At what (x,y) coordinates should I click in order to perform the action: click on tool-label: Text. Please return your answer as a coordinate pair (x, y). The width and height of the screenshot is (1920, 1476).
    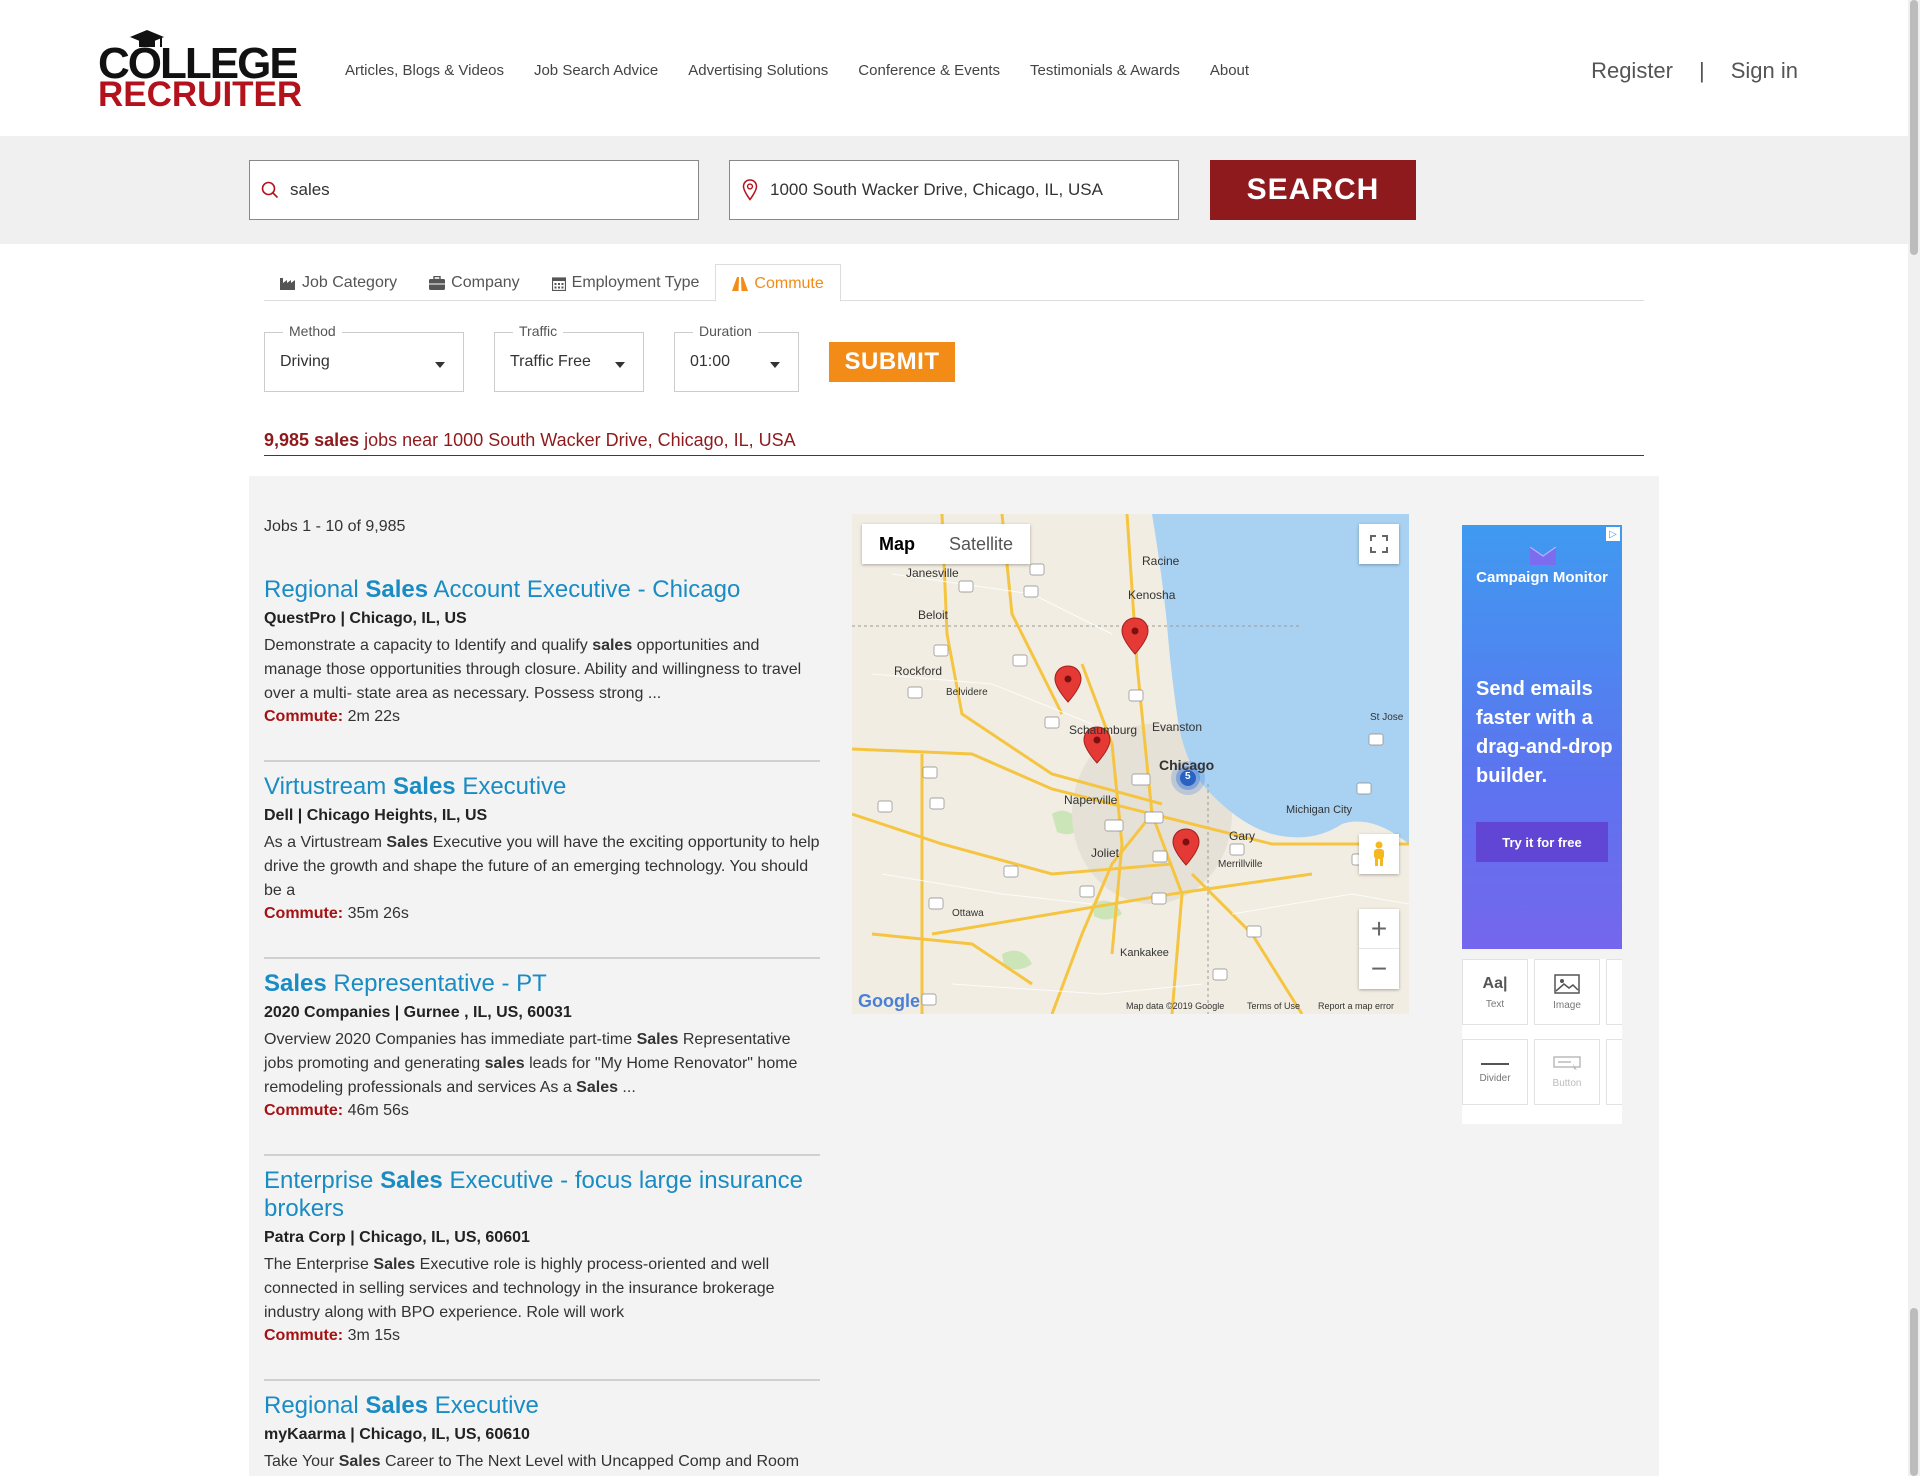
    Looking at the image, I should click on (1495, 1004).